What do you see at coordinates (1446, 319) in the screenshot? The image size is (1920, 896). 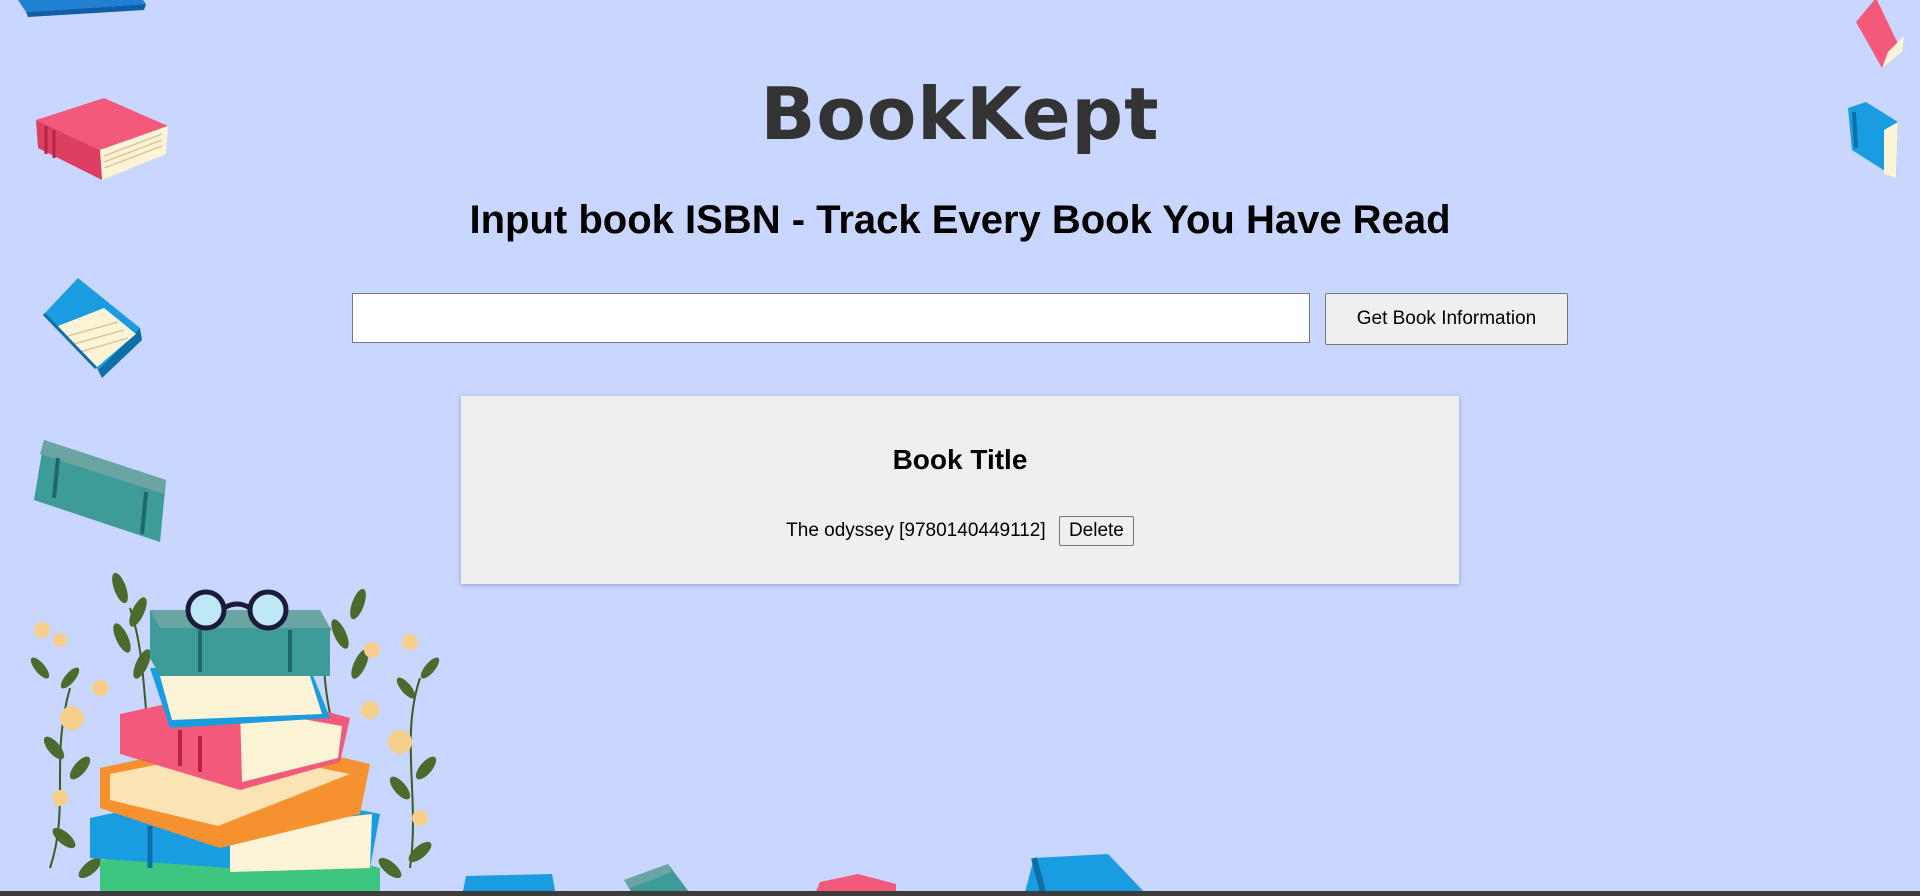 I see `get-book-information-button: Get Book Information` at bounding box center [1446, 319].